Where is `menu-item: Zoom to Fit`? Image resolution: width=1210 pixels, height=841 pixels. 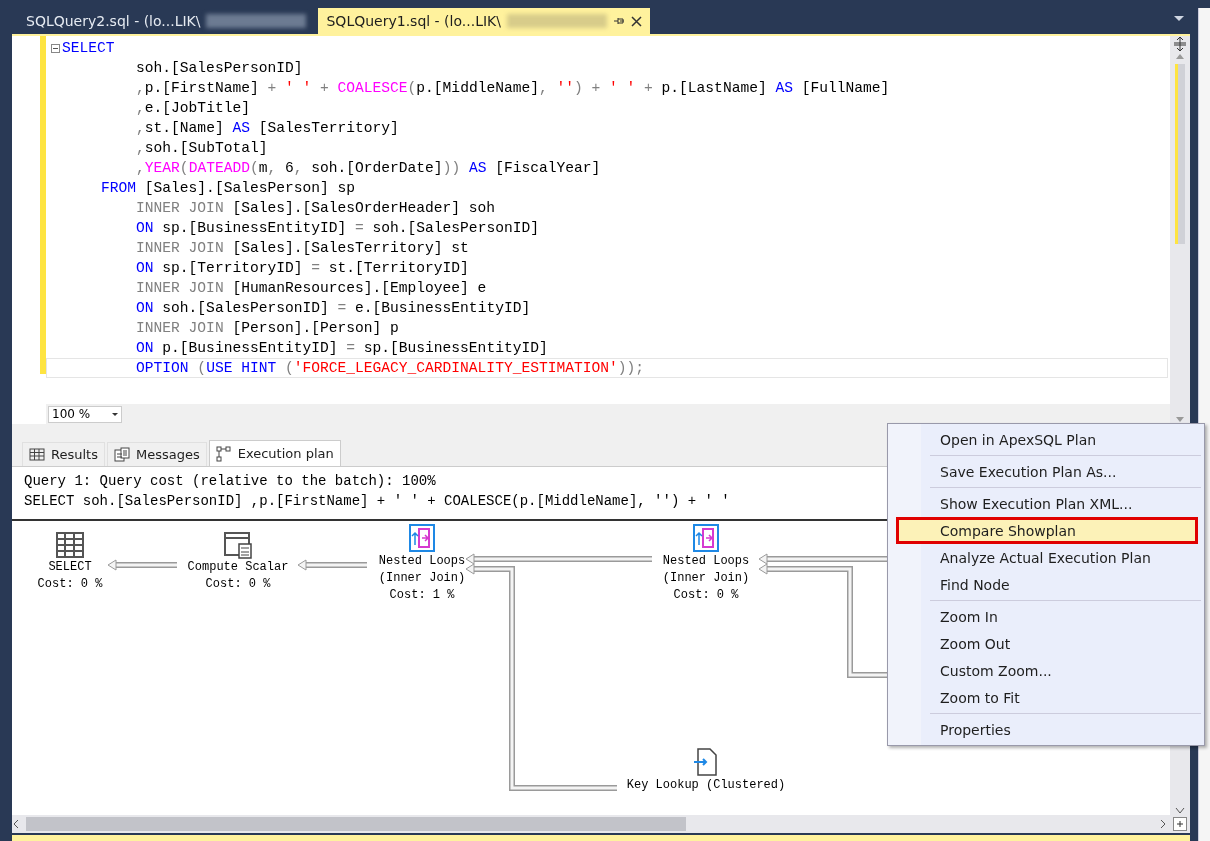 menu-item: Zoom to Fit is located at coordinates (1047, 697).